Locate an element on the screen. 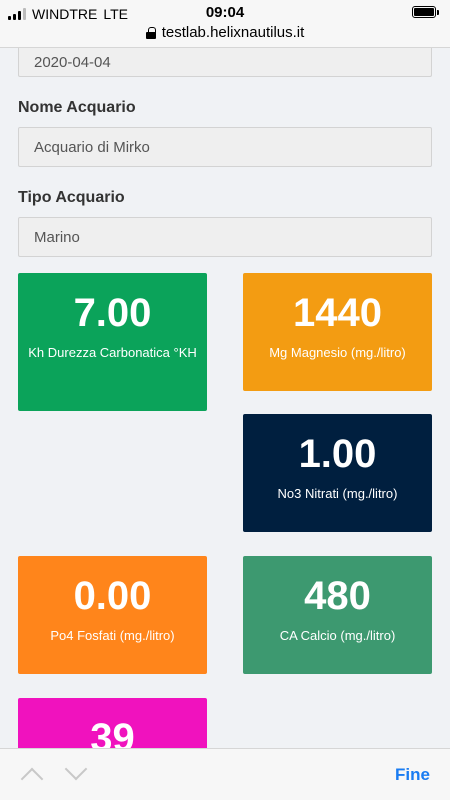  po4-value: 0.00 is located at coordinates (112, 596).